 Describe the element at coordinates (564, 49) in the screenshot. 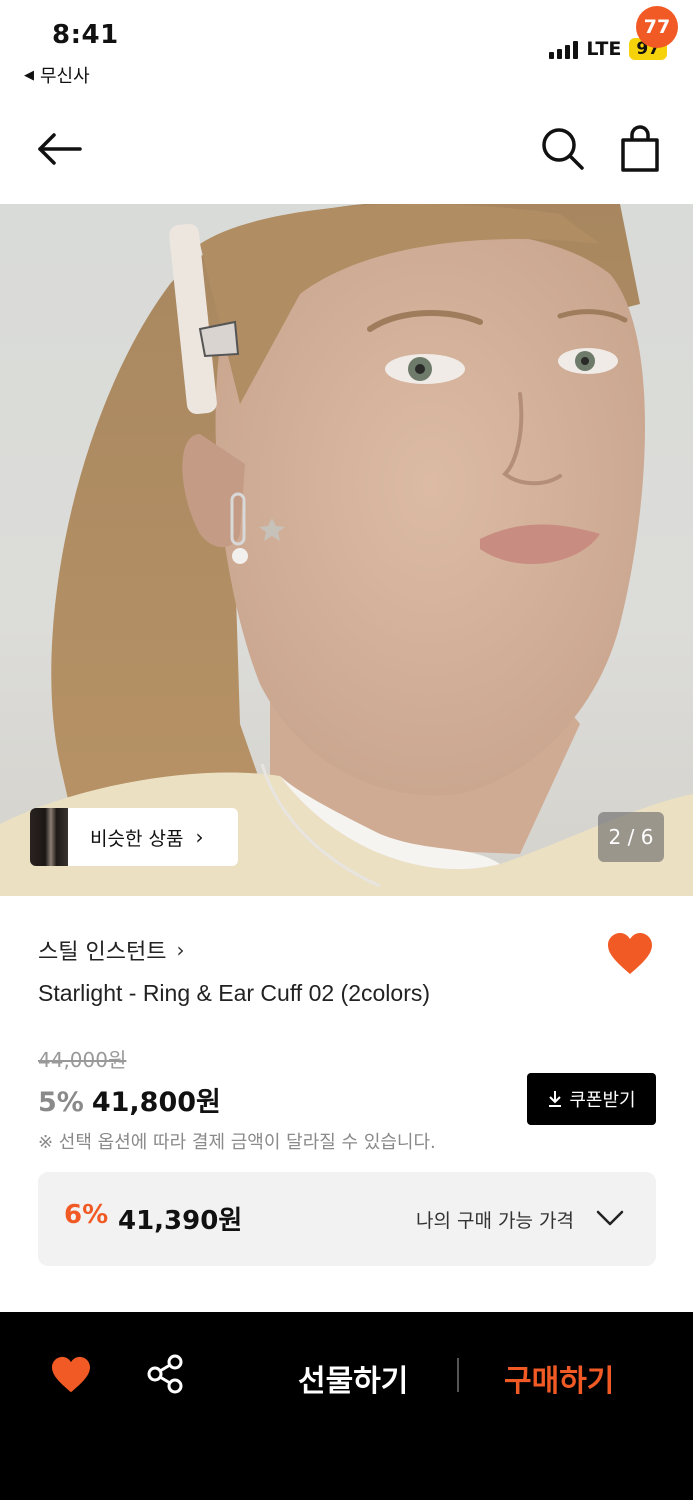

I see `signal-icon` at that location.